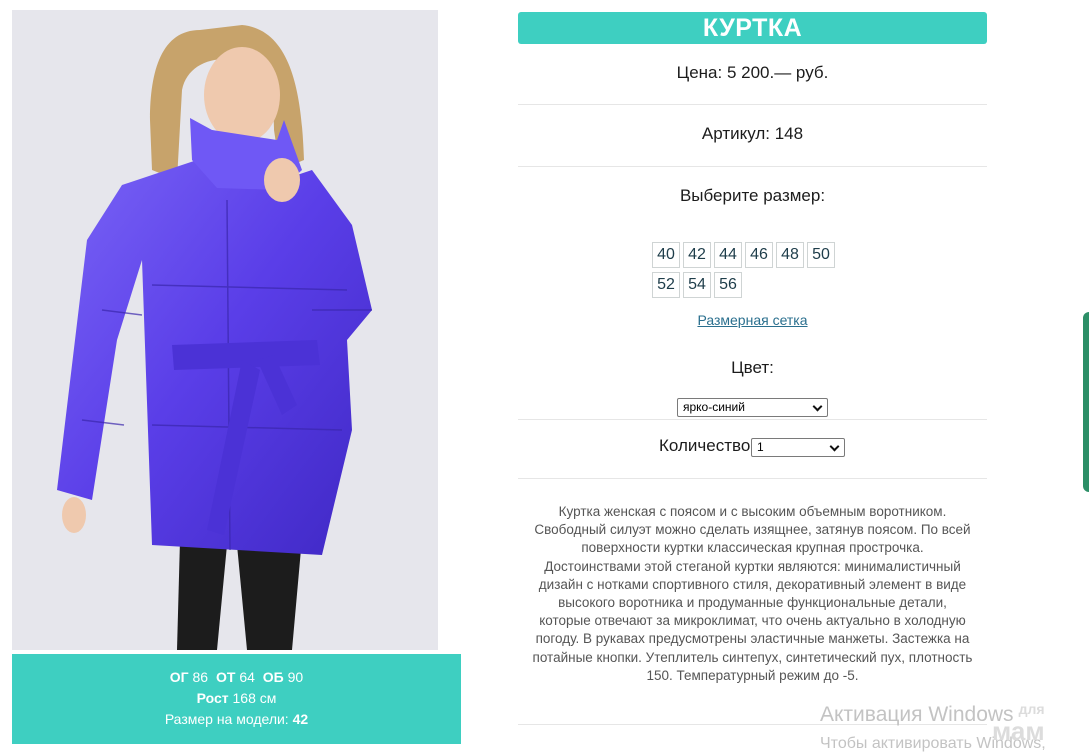 This screenshot has width=1089, height=752. What do you see at coordinates (752, 28) in the screenshot?
I see `product-title: КУРТКА` at bounding box center [752, 28].